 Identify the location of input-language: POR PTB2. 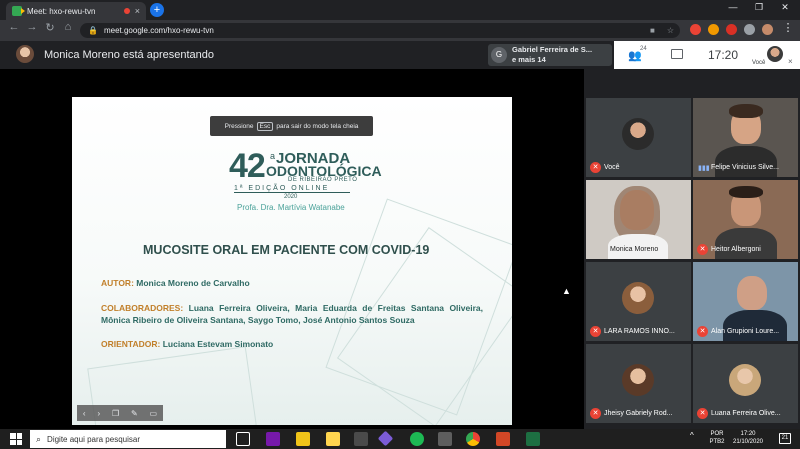
(717, 438).